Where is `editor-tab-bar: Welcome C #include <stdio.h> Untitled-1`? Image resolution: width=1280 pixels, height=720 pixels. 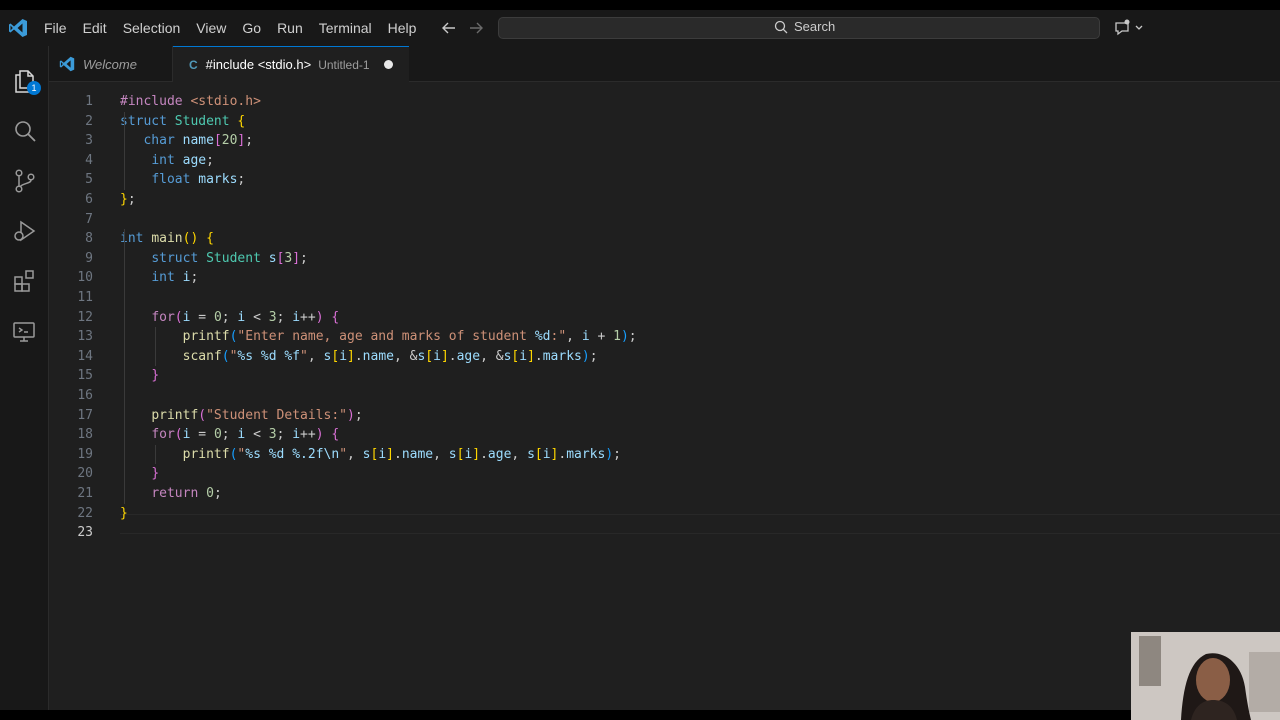 editor-tab-bar: Welcome C #include <stdio.h> Untitled-1 is located at coordinates (664, 64).